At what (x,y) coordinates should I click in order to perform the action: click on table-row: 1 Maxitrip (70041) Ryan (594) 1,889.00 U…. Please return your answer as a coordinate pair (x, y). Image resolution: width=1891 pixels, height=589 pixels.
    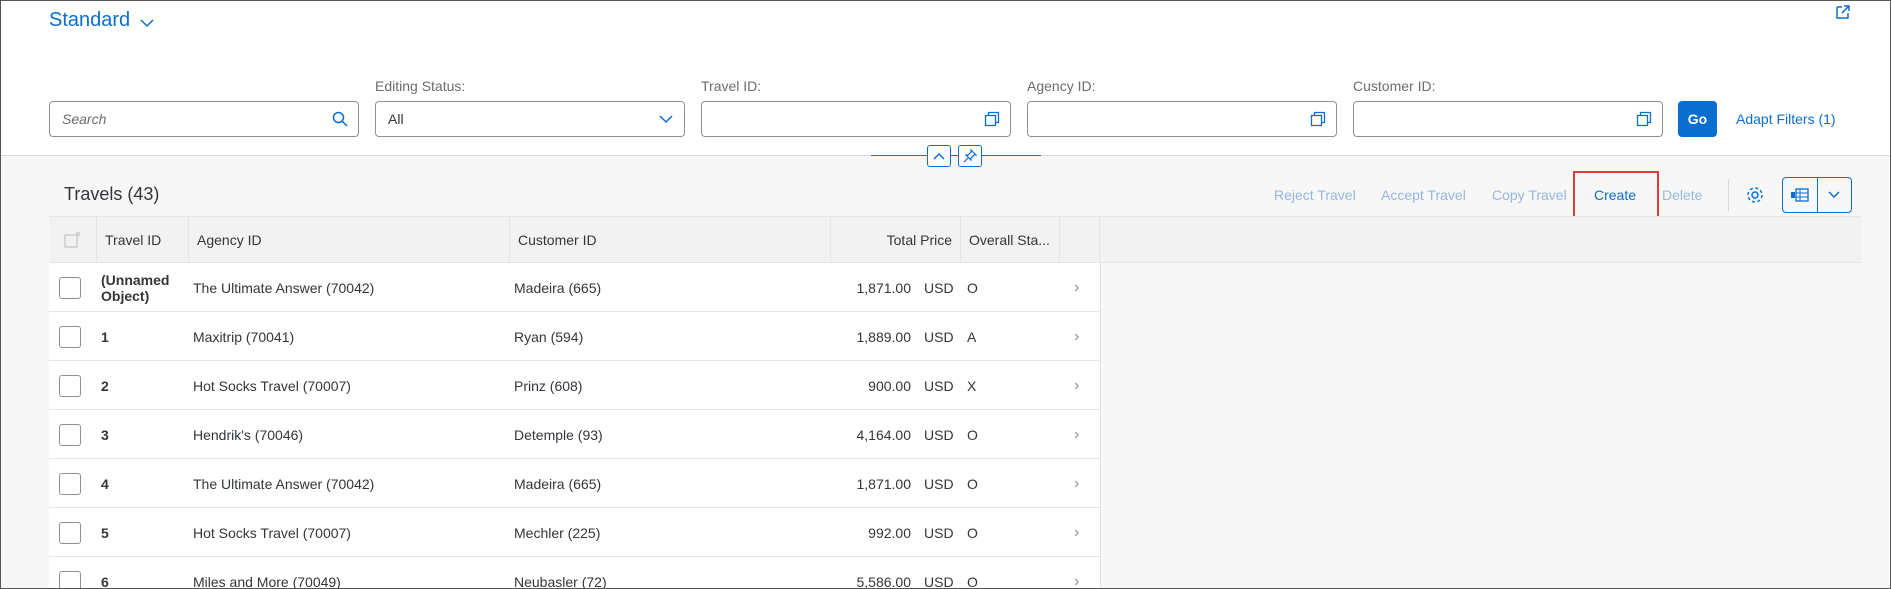
    Looking at the image, I should click on (574, 336).